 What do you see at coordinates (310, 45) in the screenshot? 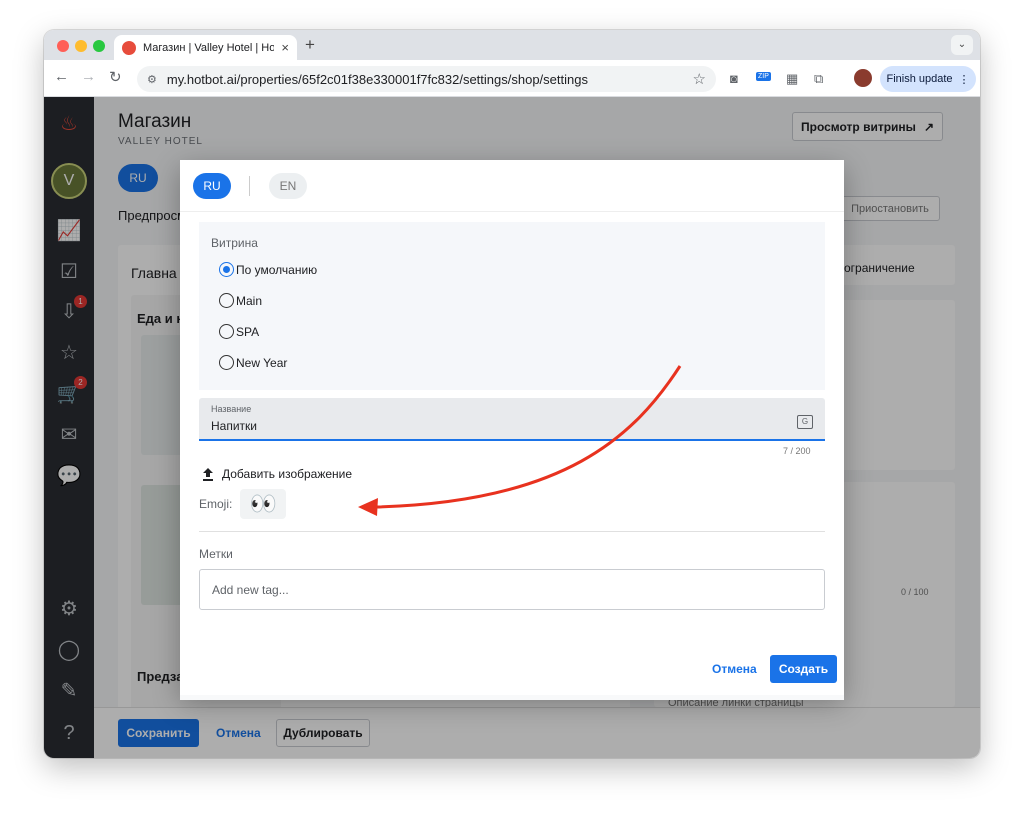
I see `new-tab-button: +` at bounding box center [310, 45].